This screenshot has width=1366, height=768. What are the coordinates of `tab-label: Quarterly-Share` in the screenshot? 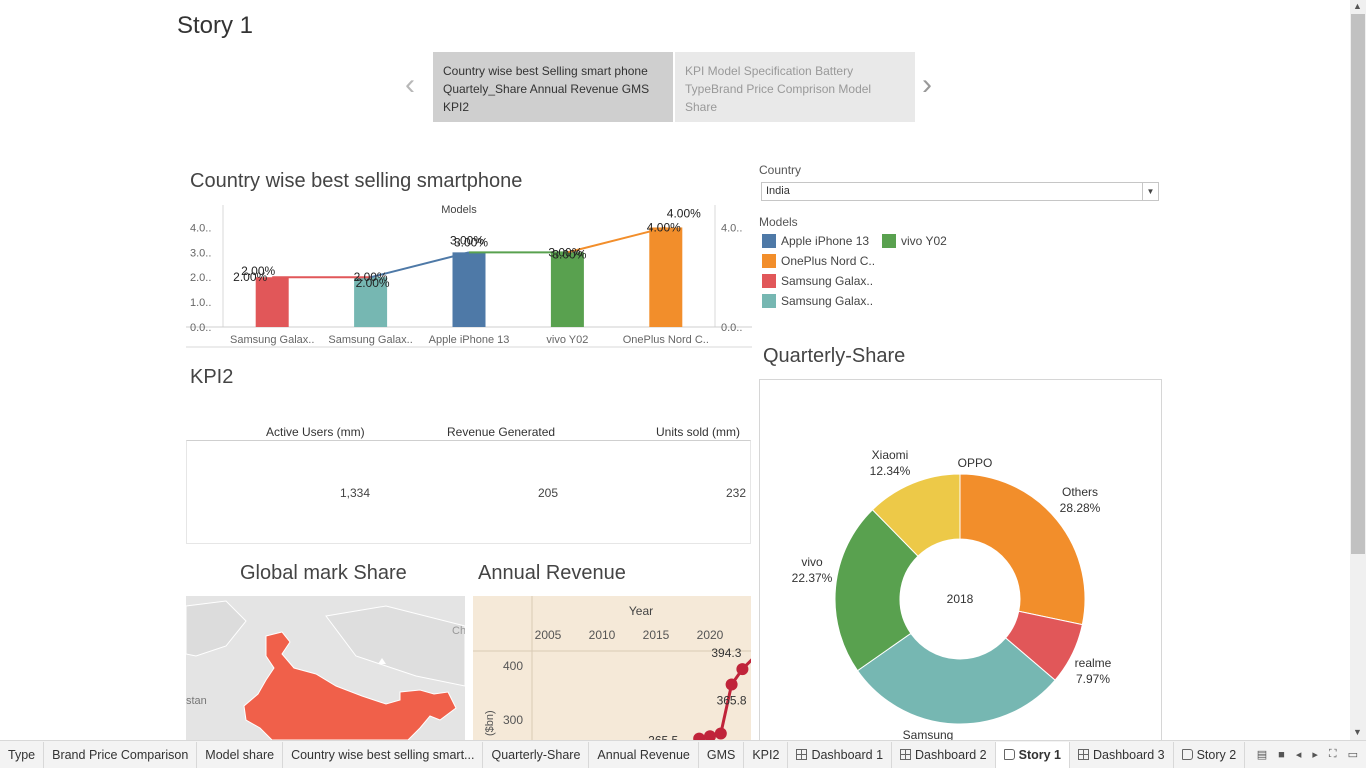 It's located at (536, 754).